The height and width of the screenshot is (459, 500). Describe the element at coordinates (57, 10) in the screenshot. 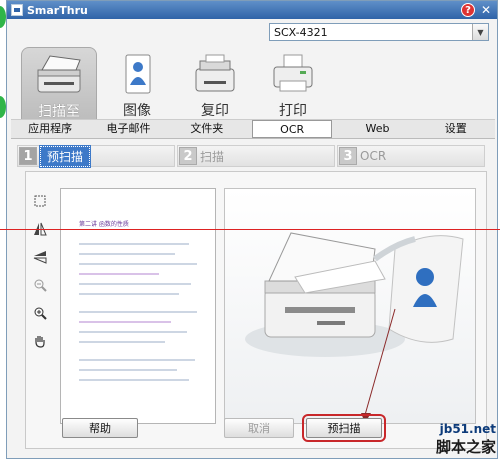

I see `window-title: SmarThru` at that location.